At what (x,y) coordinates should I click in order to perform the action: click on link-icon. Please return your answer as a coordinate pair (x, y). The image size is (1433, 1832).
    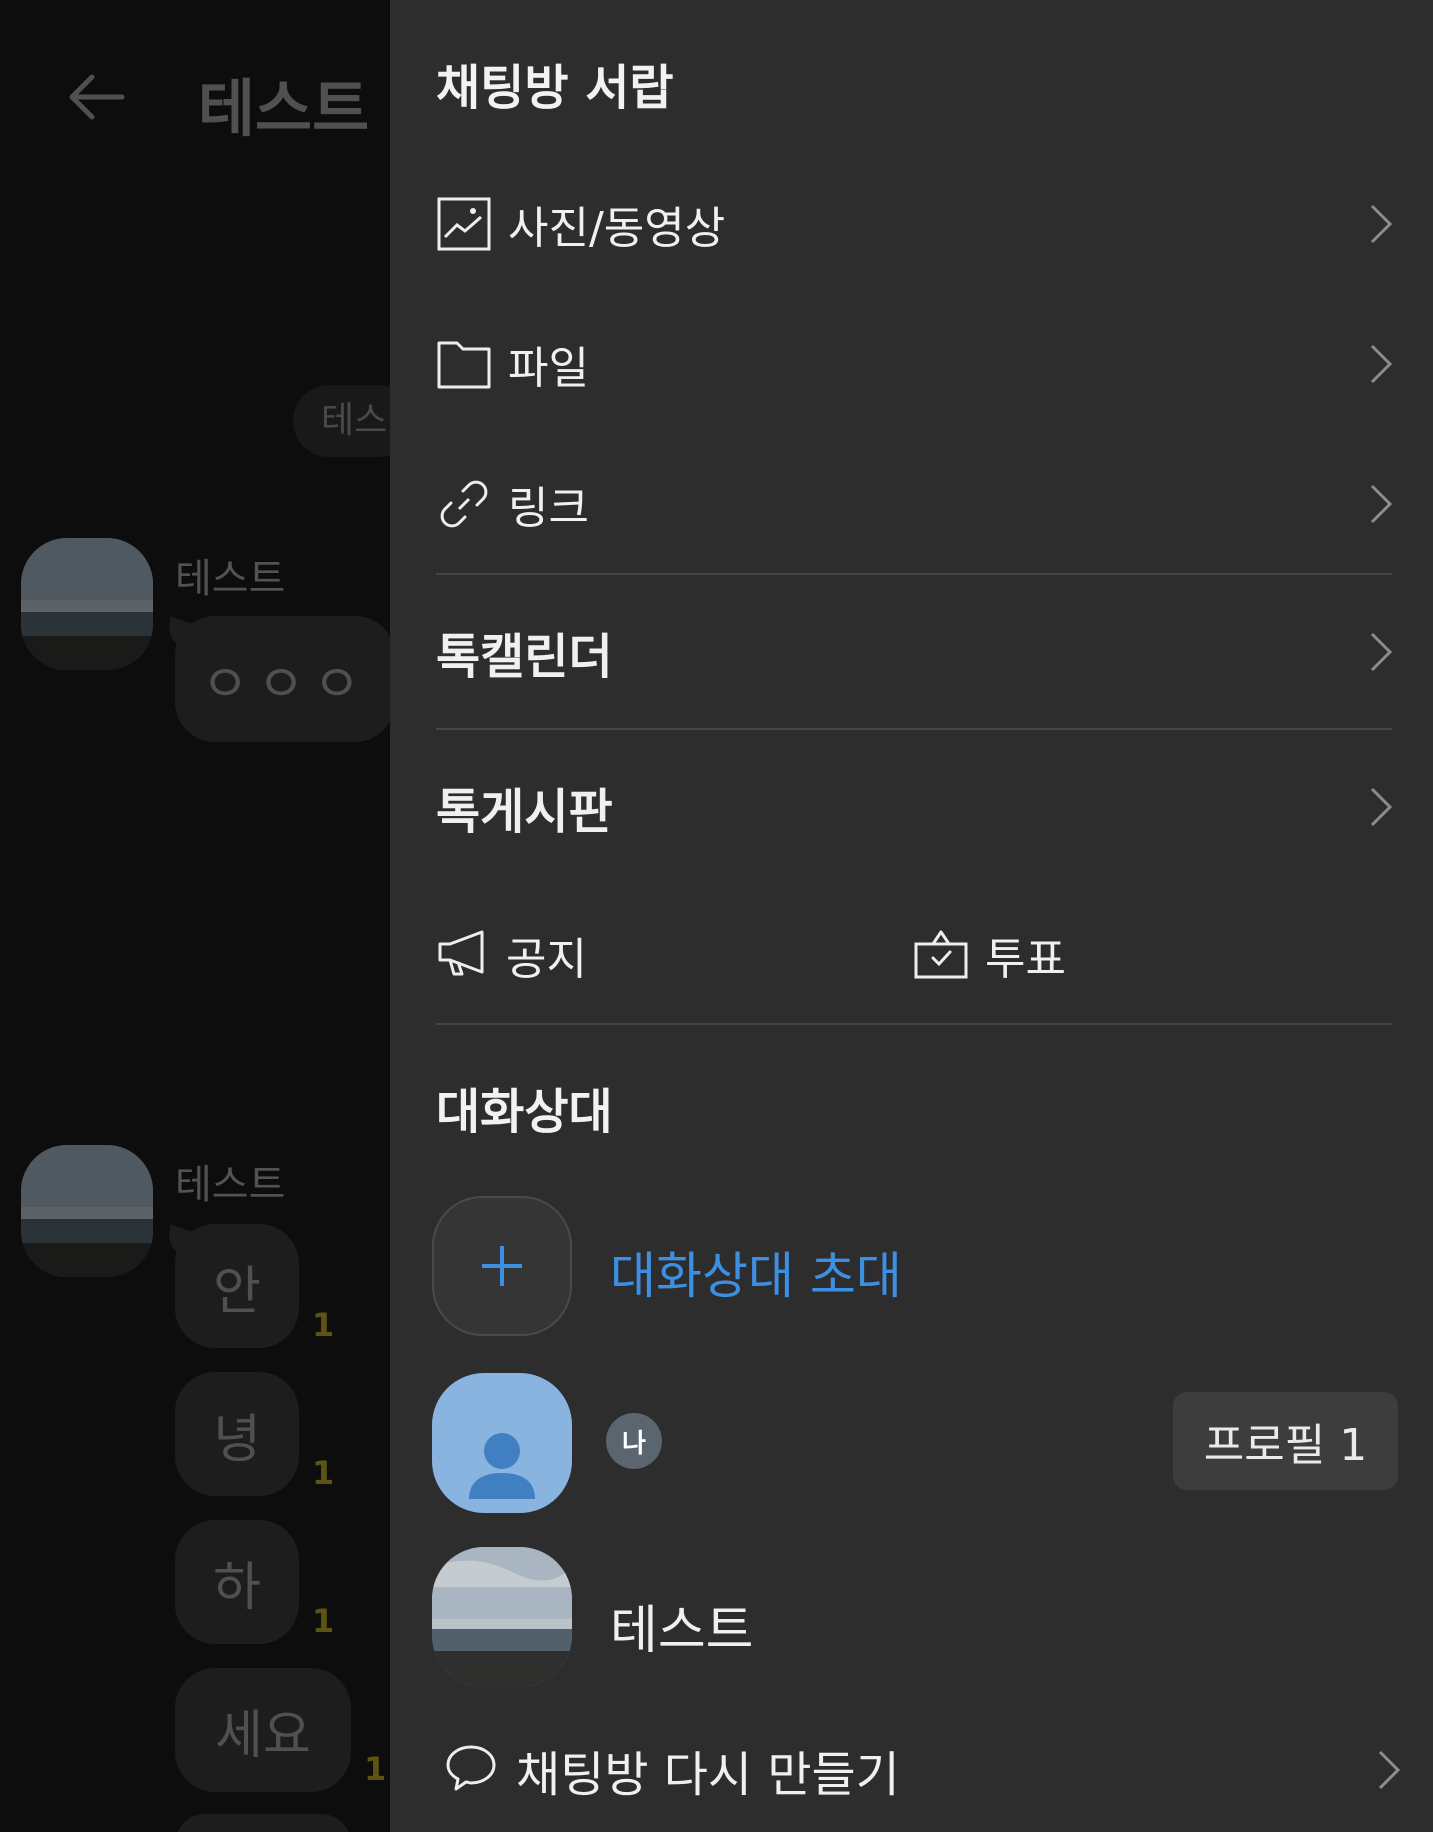
    Looking at the image, I should click on (464, 504).